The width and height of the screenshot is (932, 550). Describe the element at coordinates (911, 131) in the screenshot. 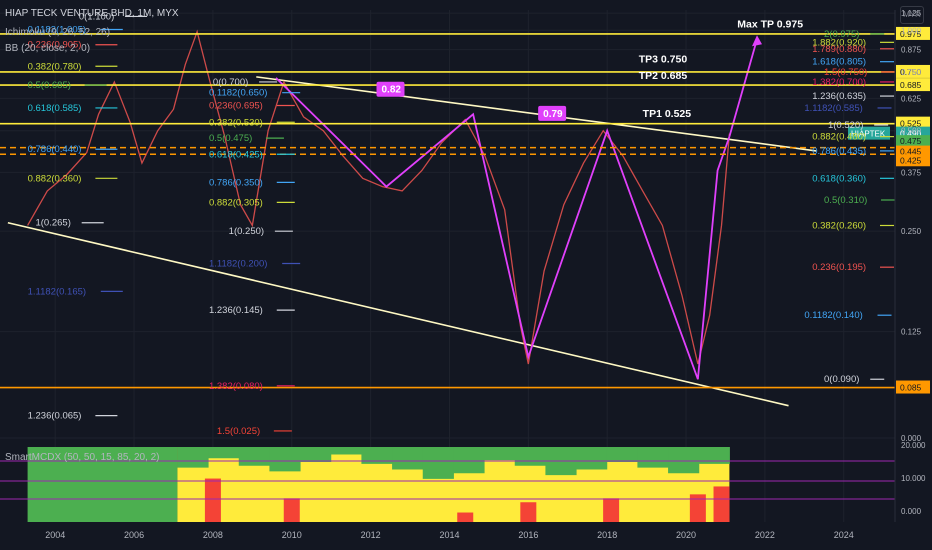

I see `y-tick-label: 0.500` at that location.